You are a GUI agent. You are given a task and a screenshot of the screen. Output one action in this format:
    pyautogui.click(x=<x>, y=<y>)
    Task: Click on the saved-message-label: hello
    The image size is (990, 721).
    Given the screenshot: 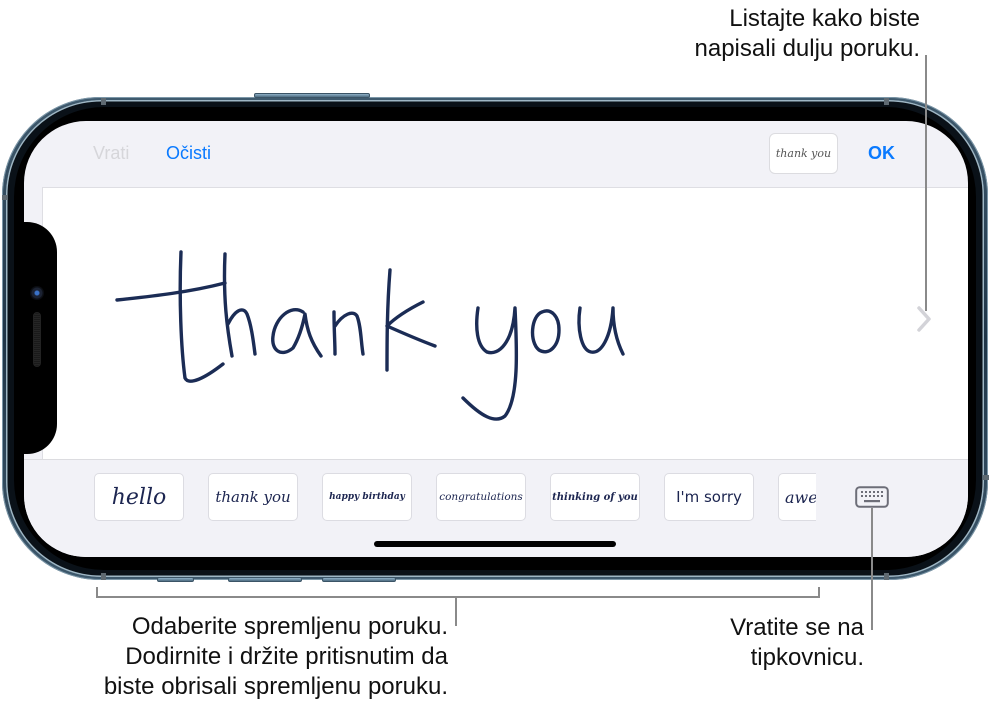 What is the action you would take?
    pyautogui.click(x=139, y=497)
    